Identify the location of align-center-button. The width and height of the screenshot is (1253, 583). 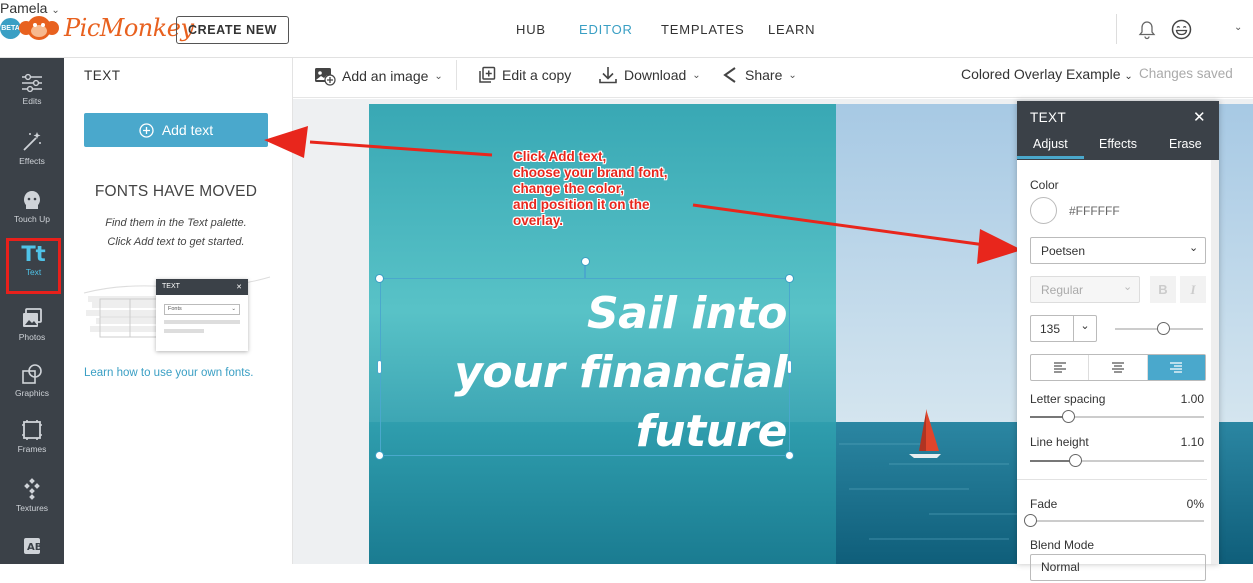
(1118, 367).